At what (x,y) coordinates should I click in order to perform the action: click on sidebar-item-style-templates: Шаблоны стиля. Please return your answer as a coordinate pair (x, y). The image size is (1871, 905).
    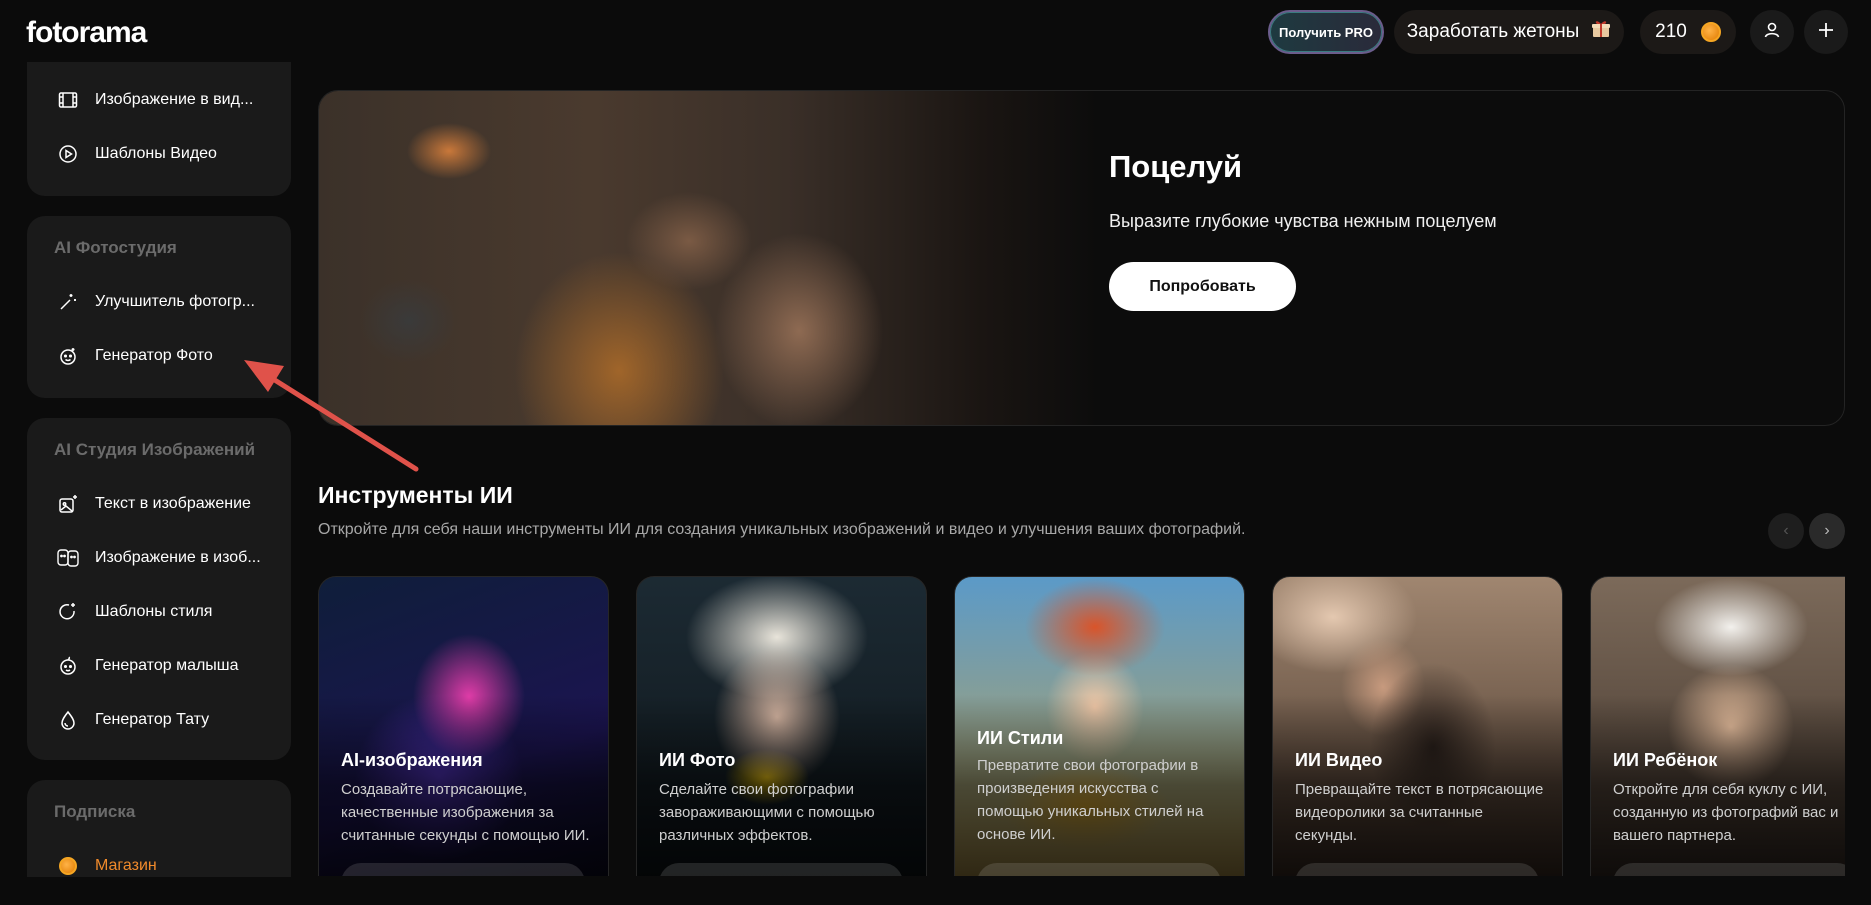
    Looking at the image, I should click on (134, 612).